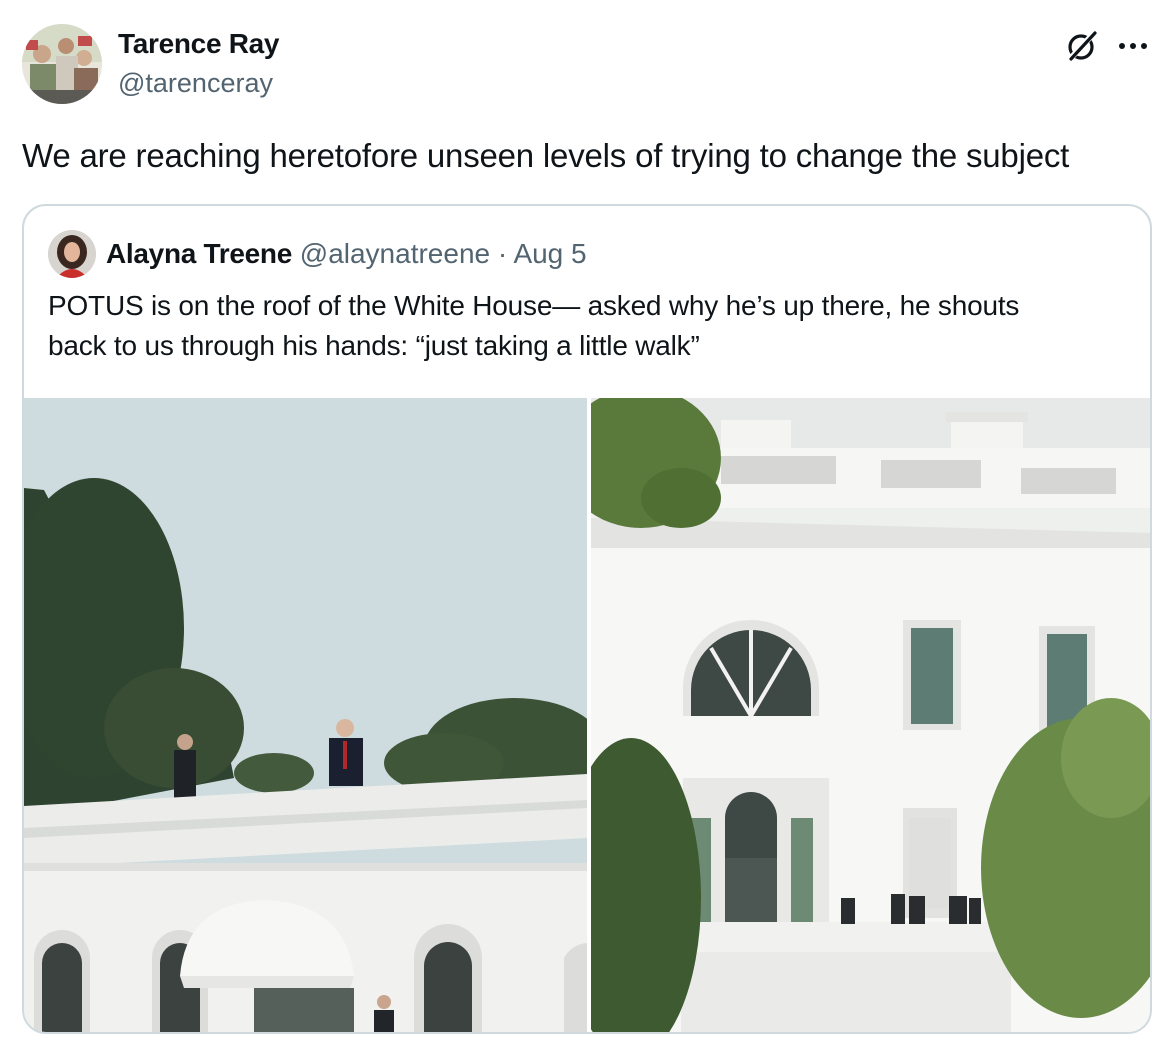 This screenshot has width=1172, height=1056. What do you see at coordinates (549, 253) in the screenshot?
I see `quoted-tweet-date: Aug 5` at bounding box center [549, 253].